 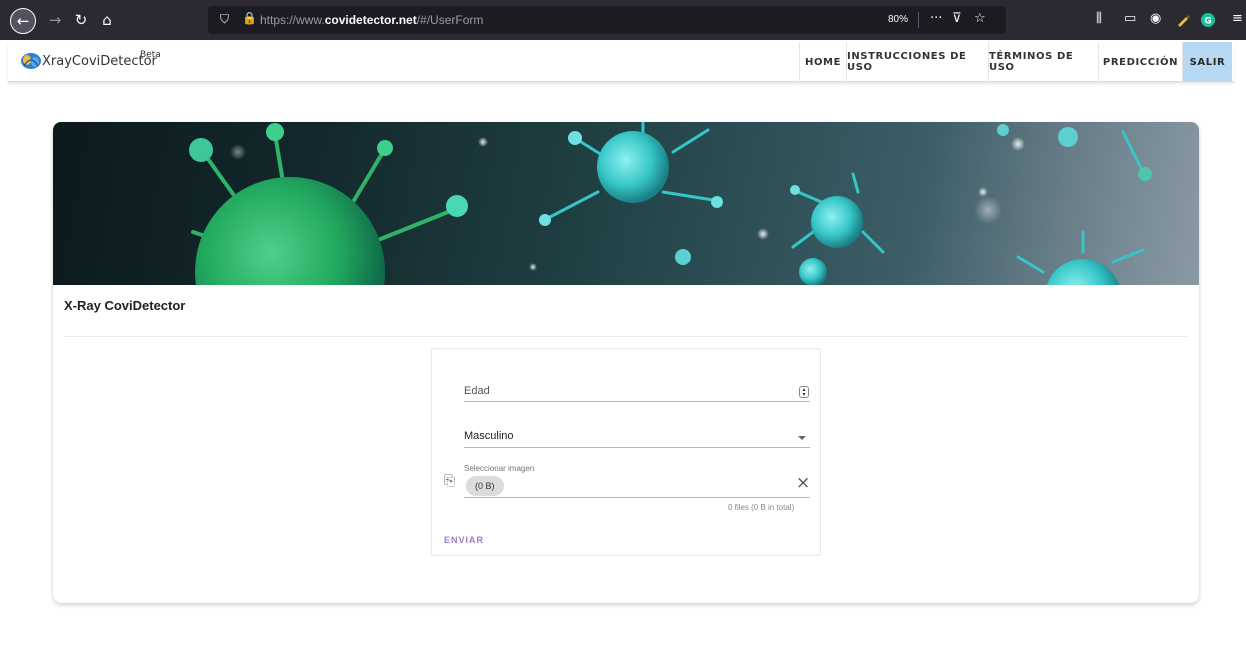 I want to click on edad-input-line, so click(x=637, y=401).